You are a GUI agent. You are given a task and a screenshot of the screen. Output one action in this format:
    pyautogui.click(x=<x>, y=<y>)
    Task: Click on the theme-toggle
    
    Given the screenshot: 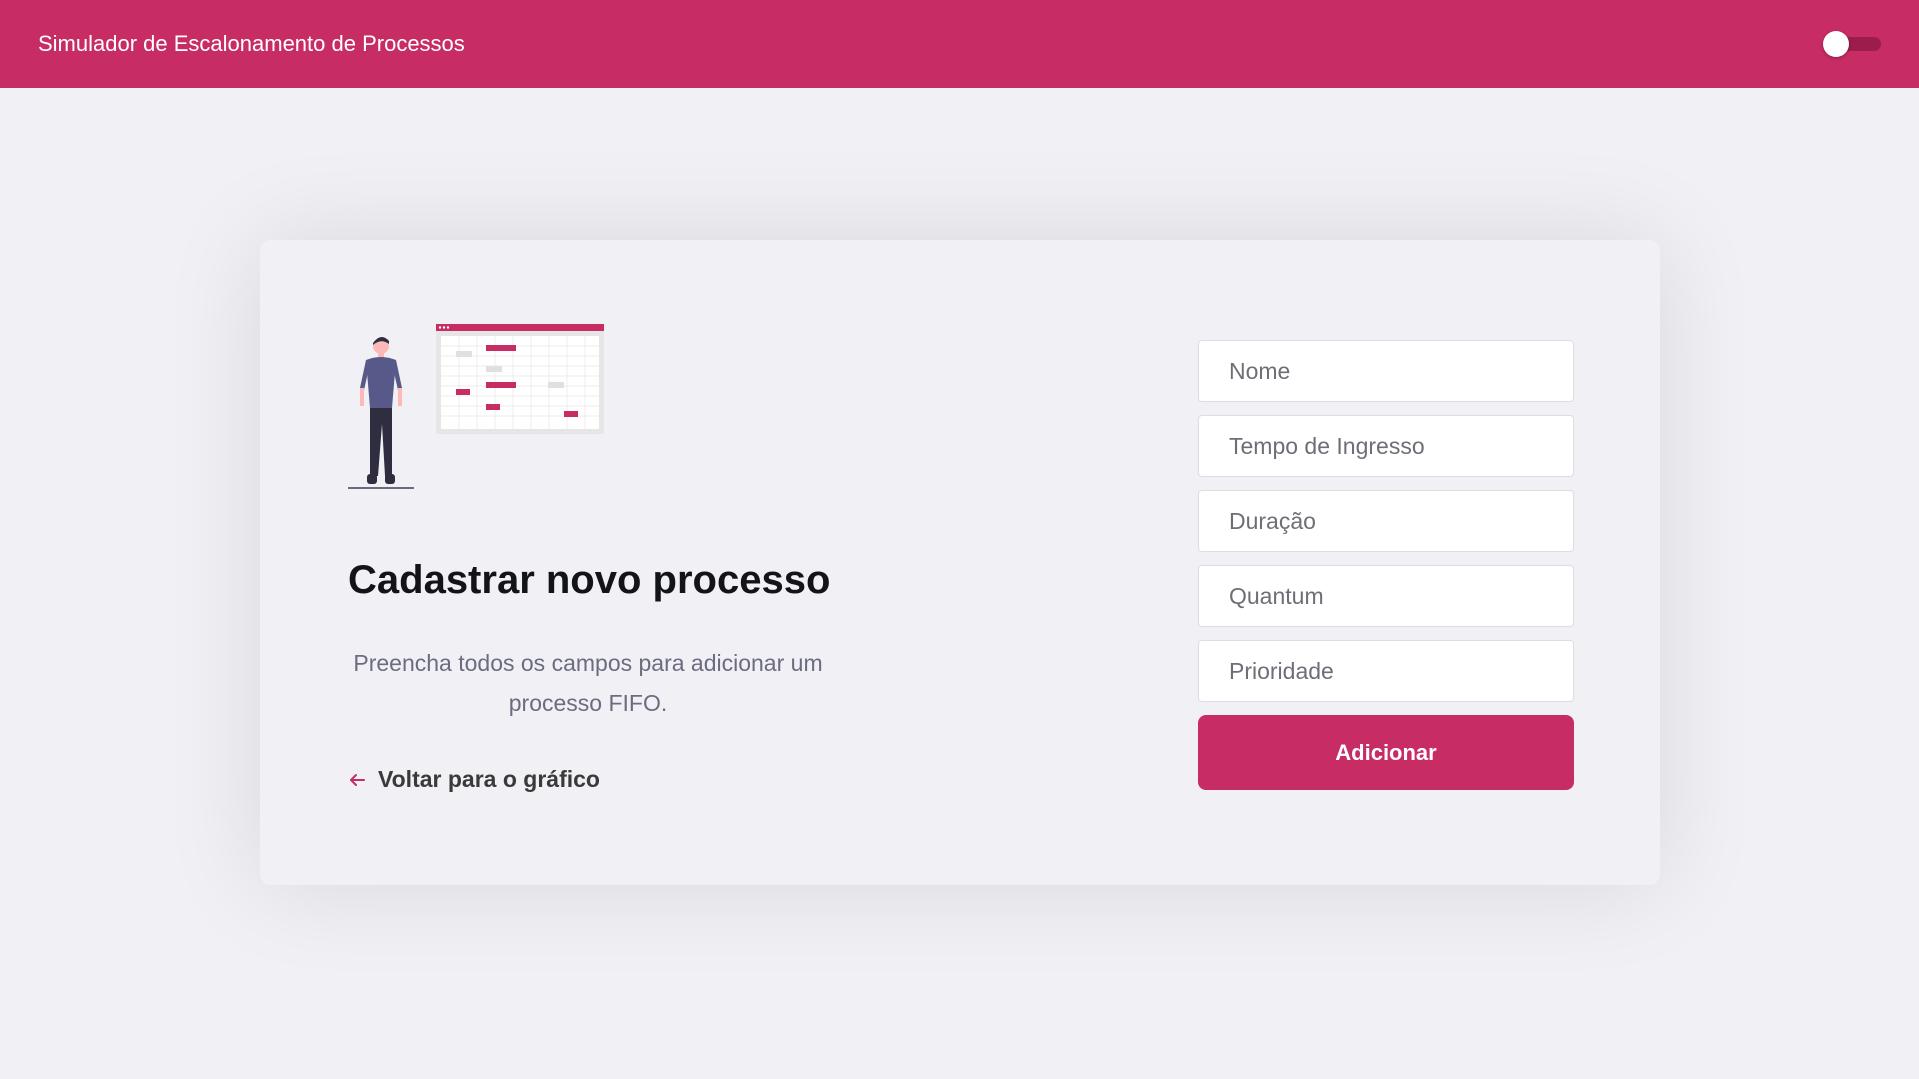 What is the action you would take?
    pyautogui.click(x=1852, y=44)
    